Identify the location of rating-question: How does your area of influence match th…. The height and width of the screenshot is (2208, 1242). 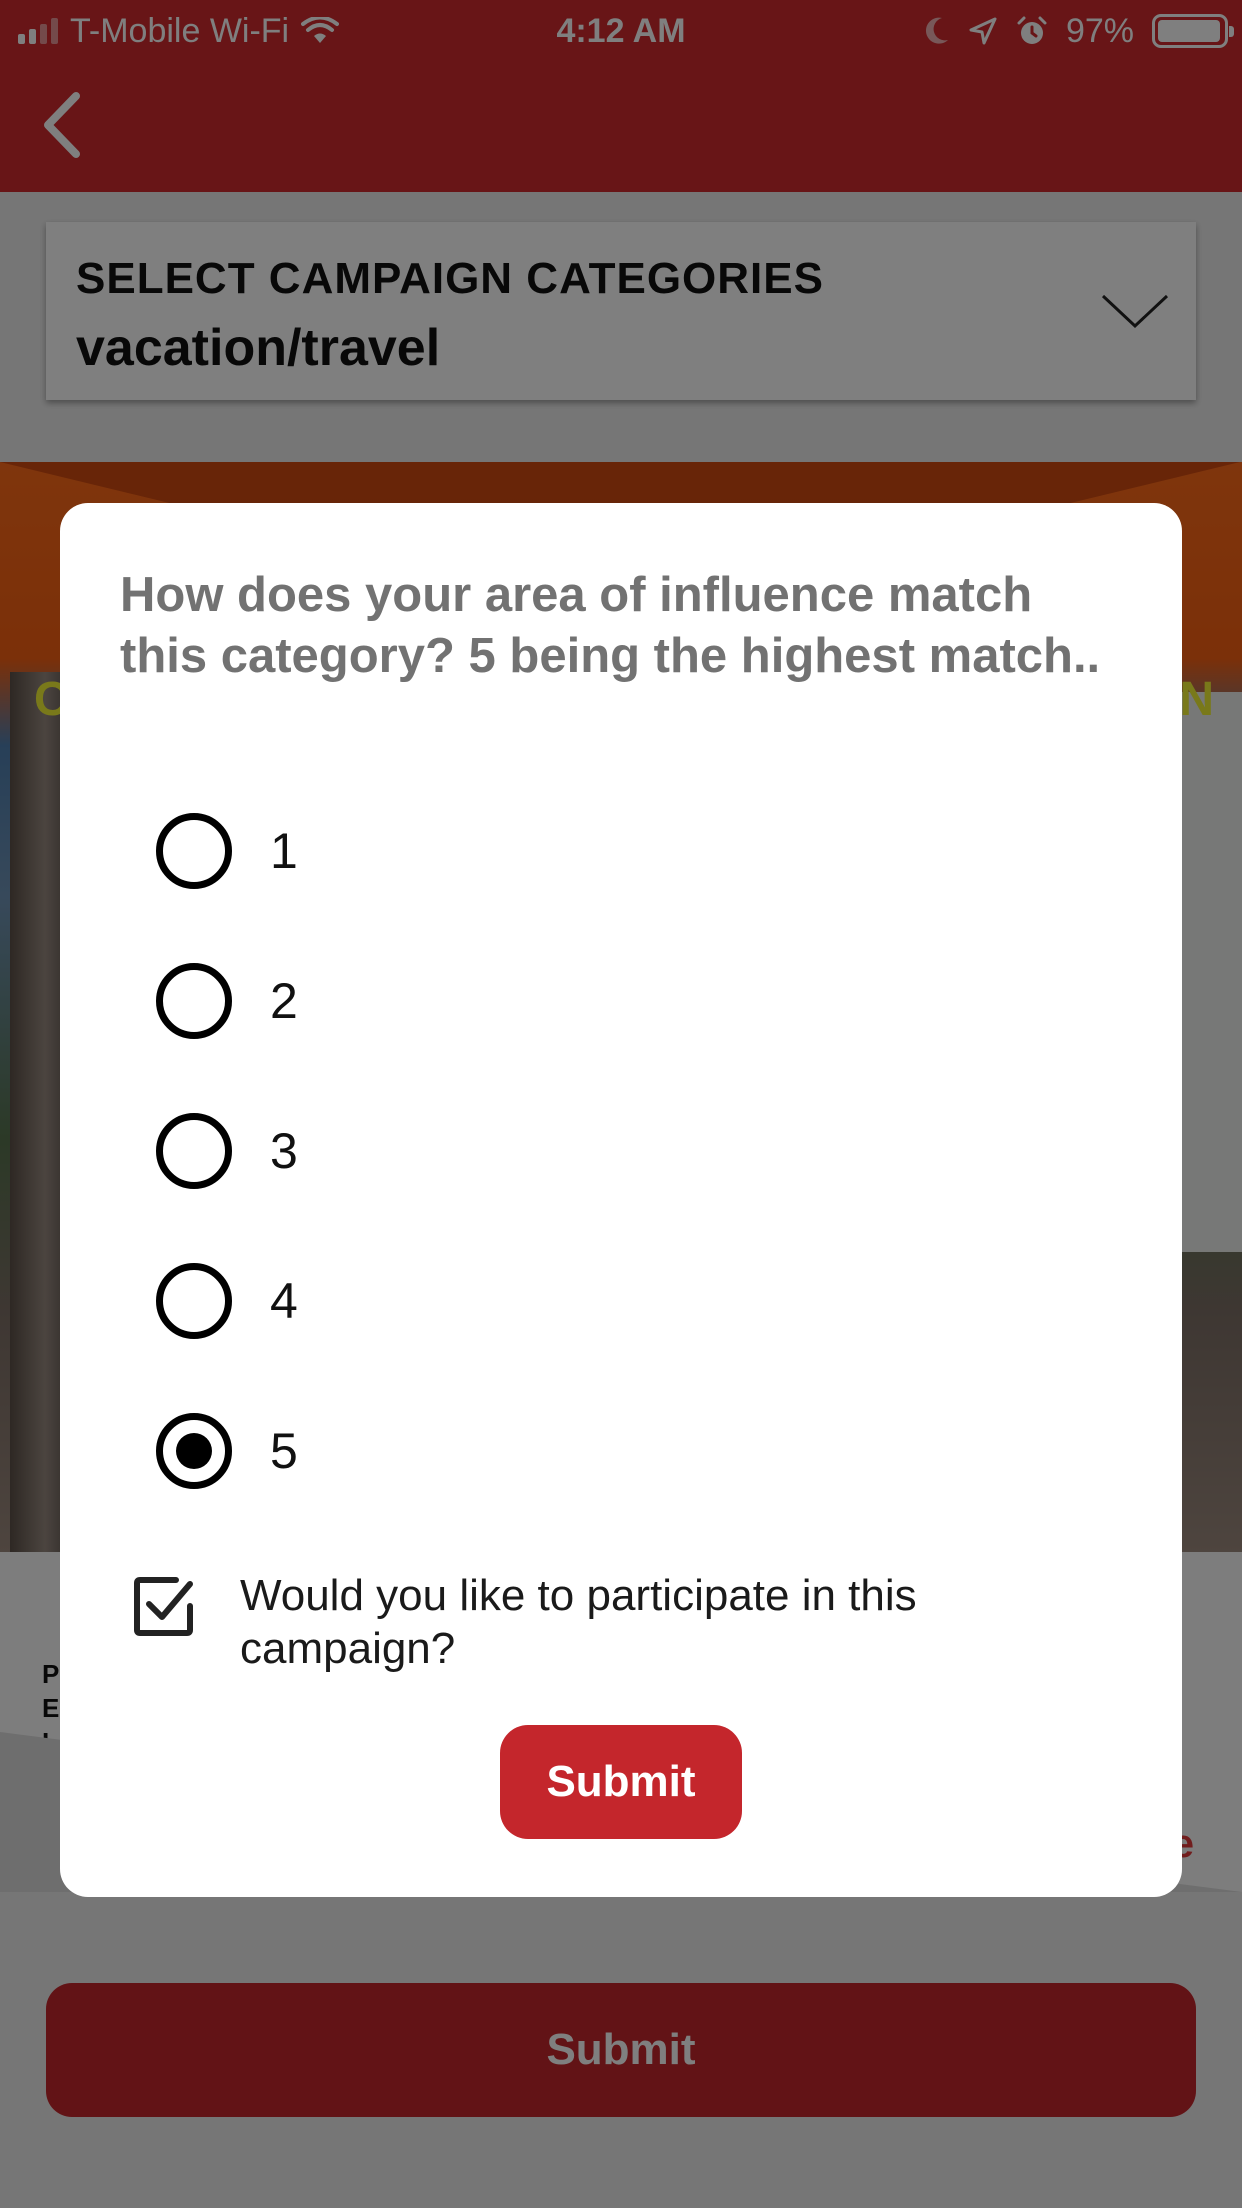
(610, 625).